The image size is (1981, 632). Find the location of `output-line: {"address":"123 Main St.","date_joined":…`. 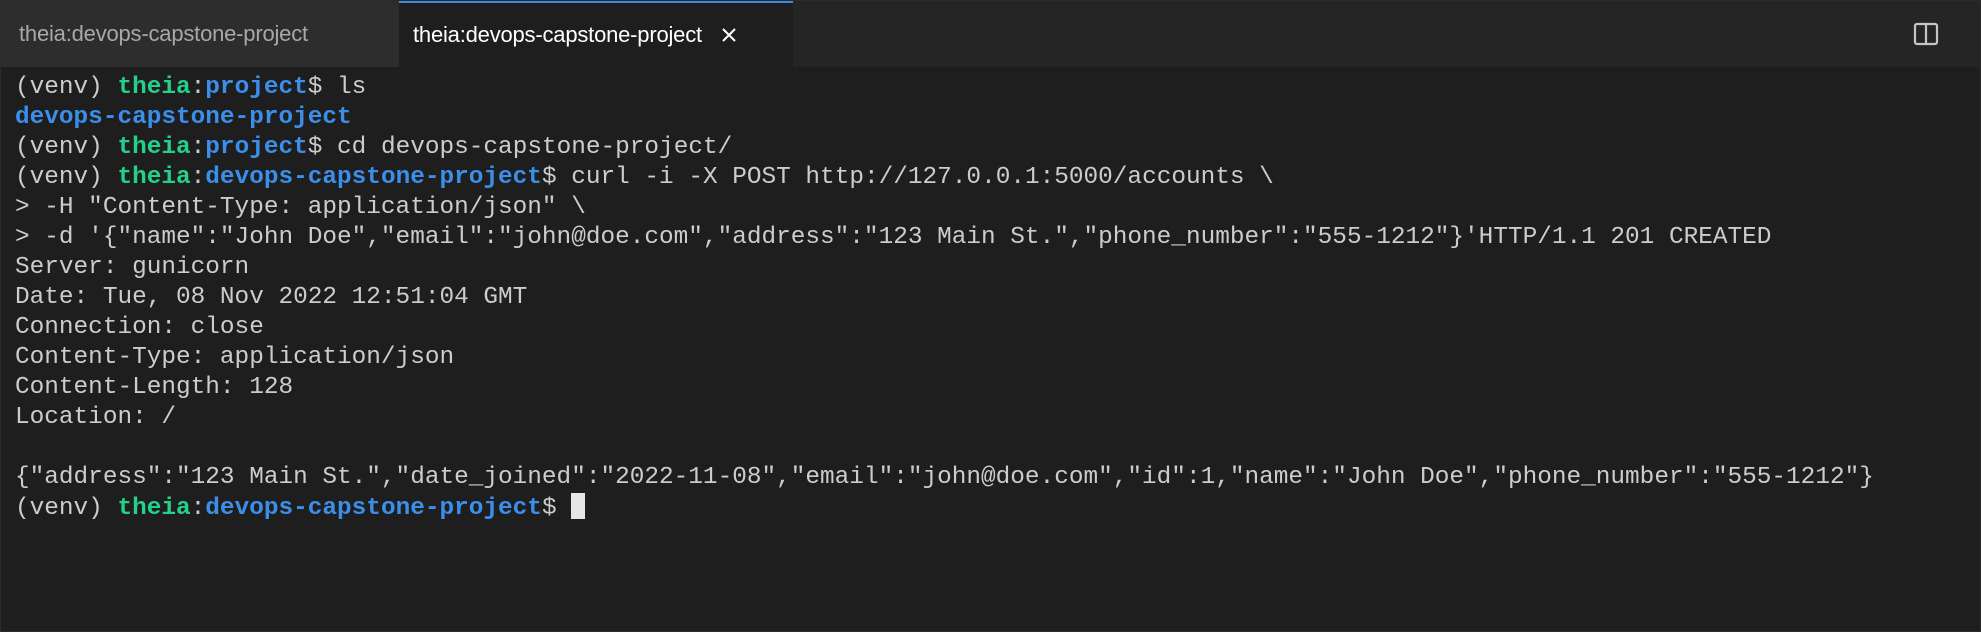

output-line: {"address":"123 Main St.","date_joined":… is located at coordinates (992, 478).